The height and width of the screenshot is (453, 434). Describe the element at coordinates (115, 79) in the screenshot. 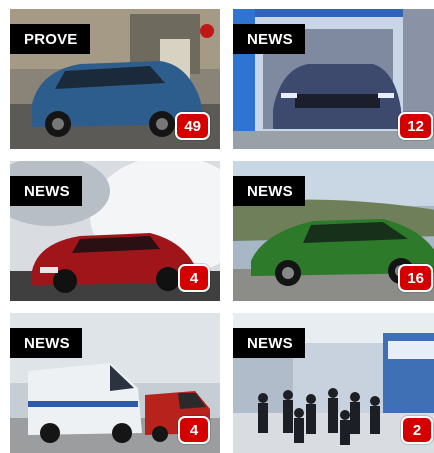

I see `article-card-1: PROVE 49` at that location.